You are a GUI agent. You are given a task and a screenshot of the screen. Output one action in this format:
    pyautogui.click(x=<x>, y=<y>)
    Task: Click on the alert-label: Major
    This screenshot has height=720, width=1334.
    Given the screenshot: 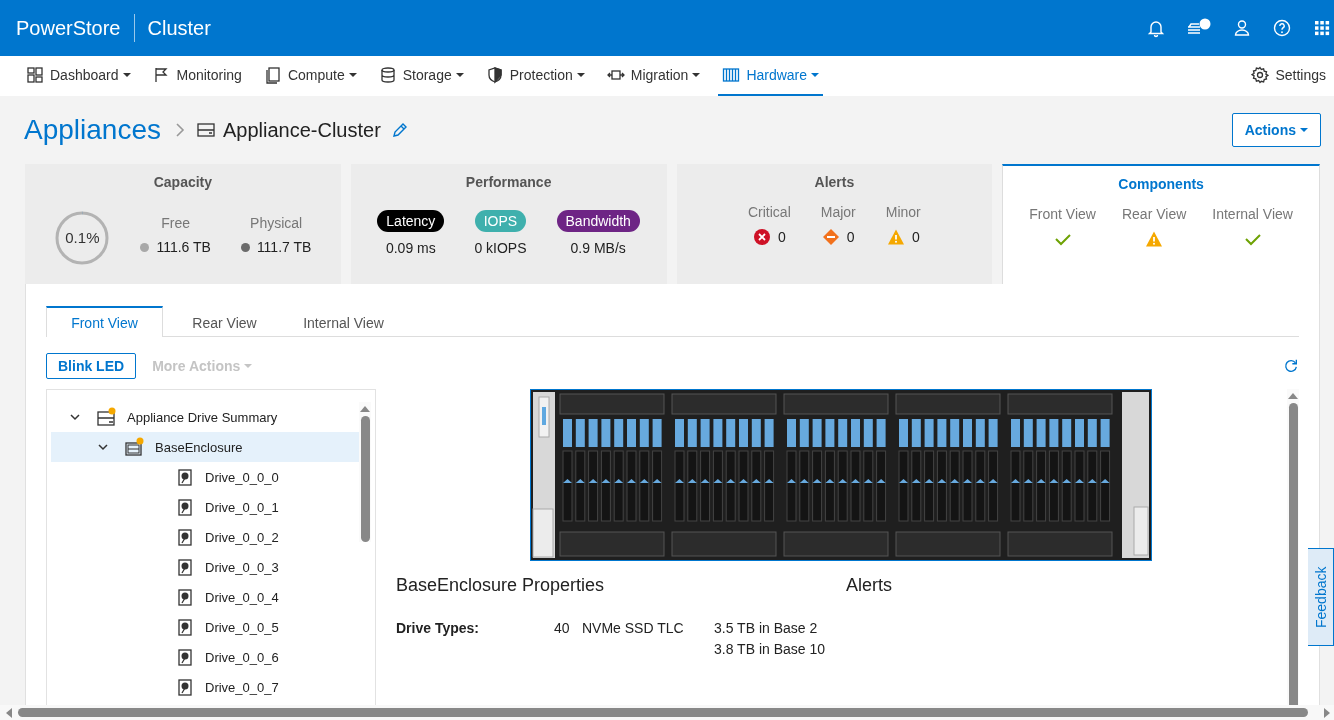 What is the action you would take?
    pyautogui.click(x=838, y=212)
    